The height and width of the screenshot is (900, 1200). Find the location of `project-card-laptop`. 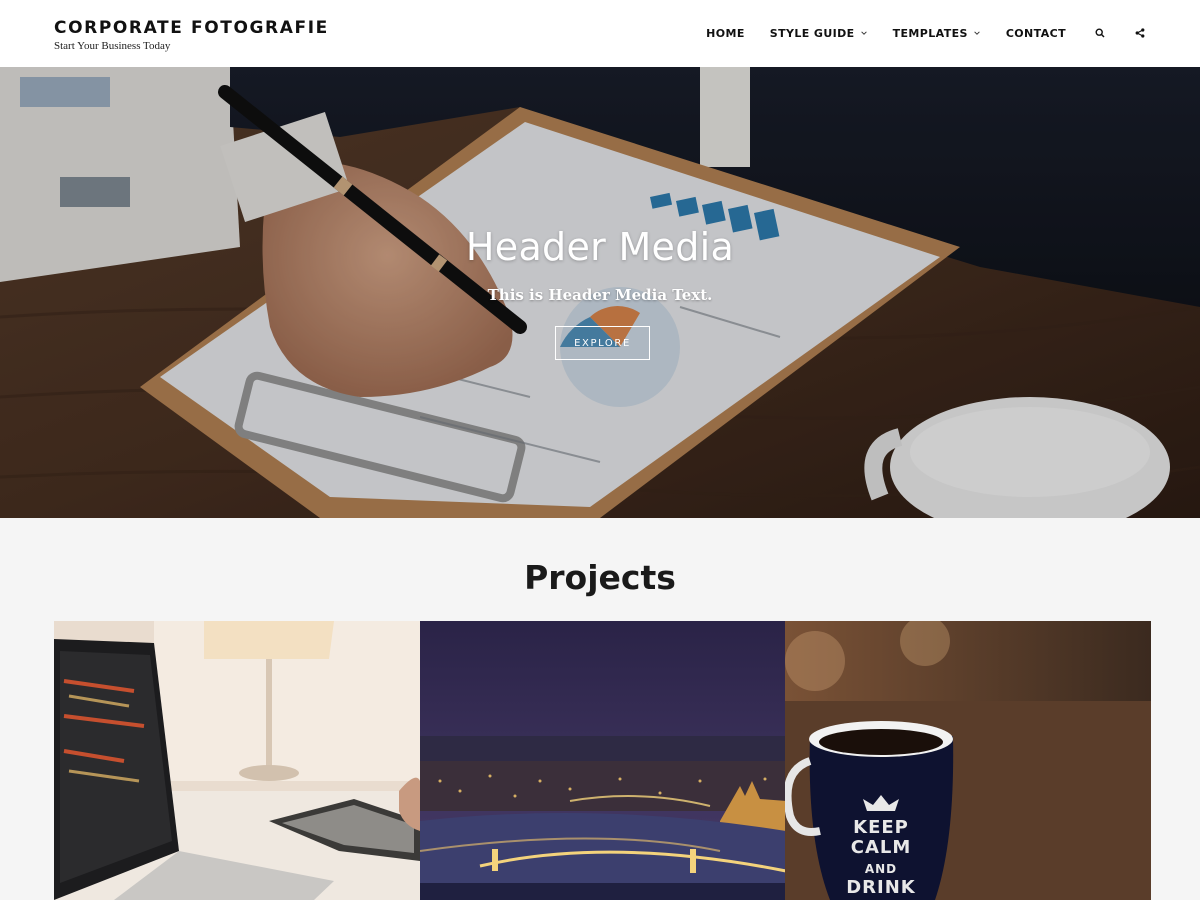

project-card-laptop is located at coordinates (237, 760).